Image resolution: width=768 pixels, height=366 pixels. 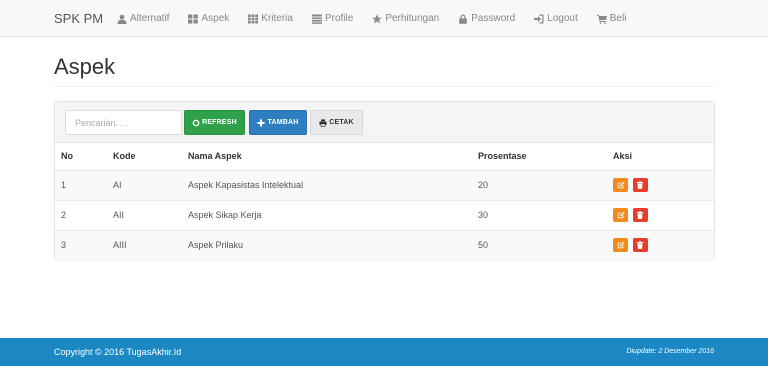 I want to click on user-icon, so click(x=122, y=19).